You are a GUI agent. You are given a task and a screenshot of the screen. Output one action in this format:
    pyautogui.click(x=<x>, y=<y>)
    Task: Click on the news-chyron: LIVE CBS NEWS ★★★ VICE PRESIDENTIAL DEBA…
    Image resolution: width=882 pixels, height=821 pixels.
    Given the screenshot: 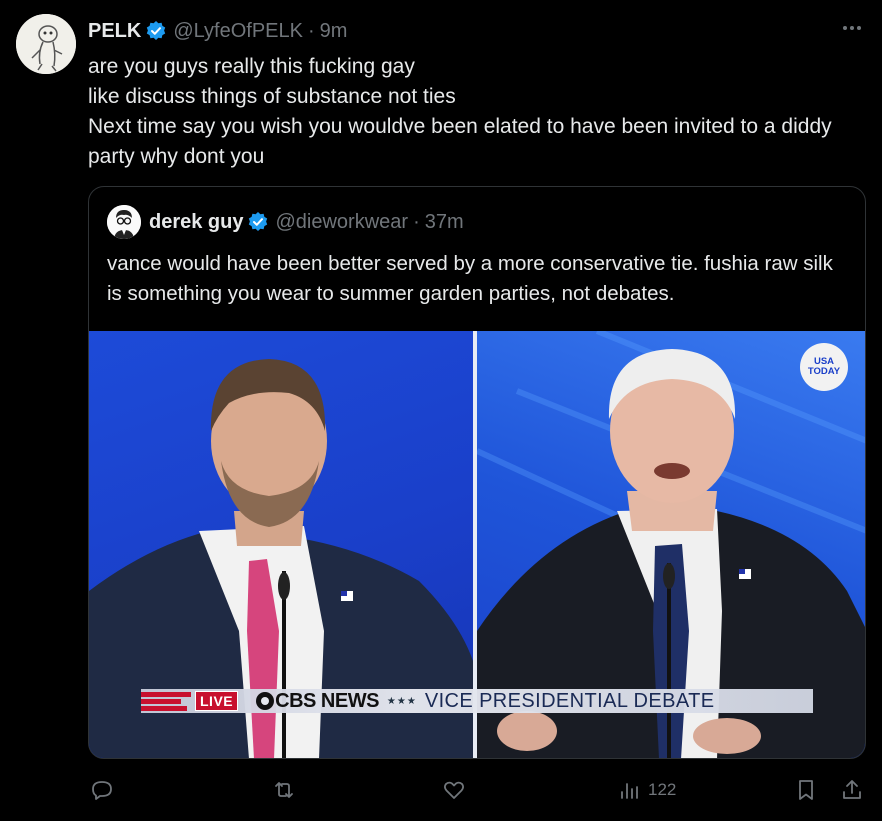 What is the action you would take?
    pyautogui.click(x=477, y=701)
    